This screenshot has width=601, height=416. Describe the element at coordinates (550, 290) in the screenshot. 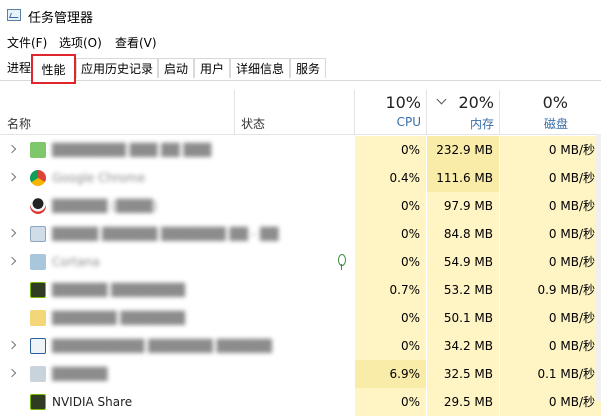

I see `disk-value: 0.9 MB/秒` at that location.